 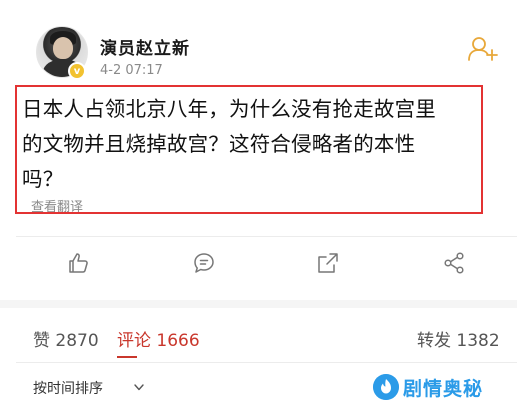 What do you see at coordinates (78, 263) in the screenshot?
I see `thumbs-up-icon` at bounding box center [78, 263].